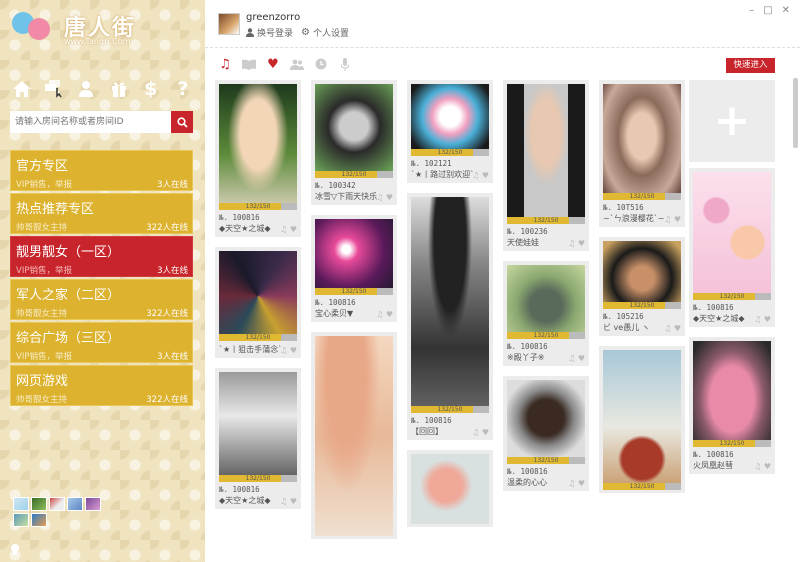  What do you see at coordinates (321, 64) in the screenshot?
I see `clock-icon` at bounding box center [321, 64].